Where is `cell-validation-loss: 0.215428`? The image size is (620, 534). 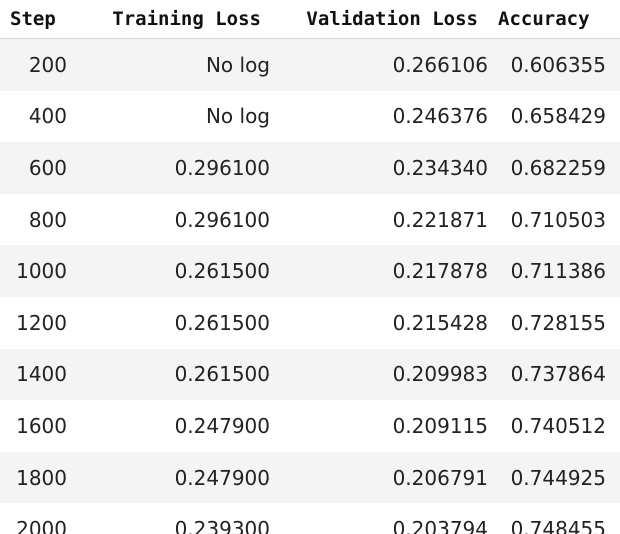
cell-validation-loss: 0.215428 is located at coordinates (440, 322).